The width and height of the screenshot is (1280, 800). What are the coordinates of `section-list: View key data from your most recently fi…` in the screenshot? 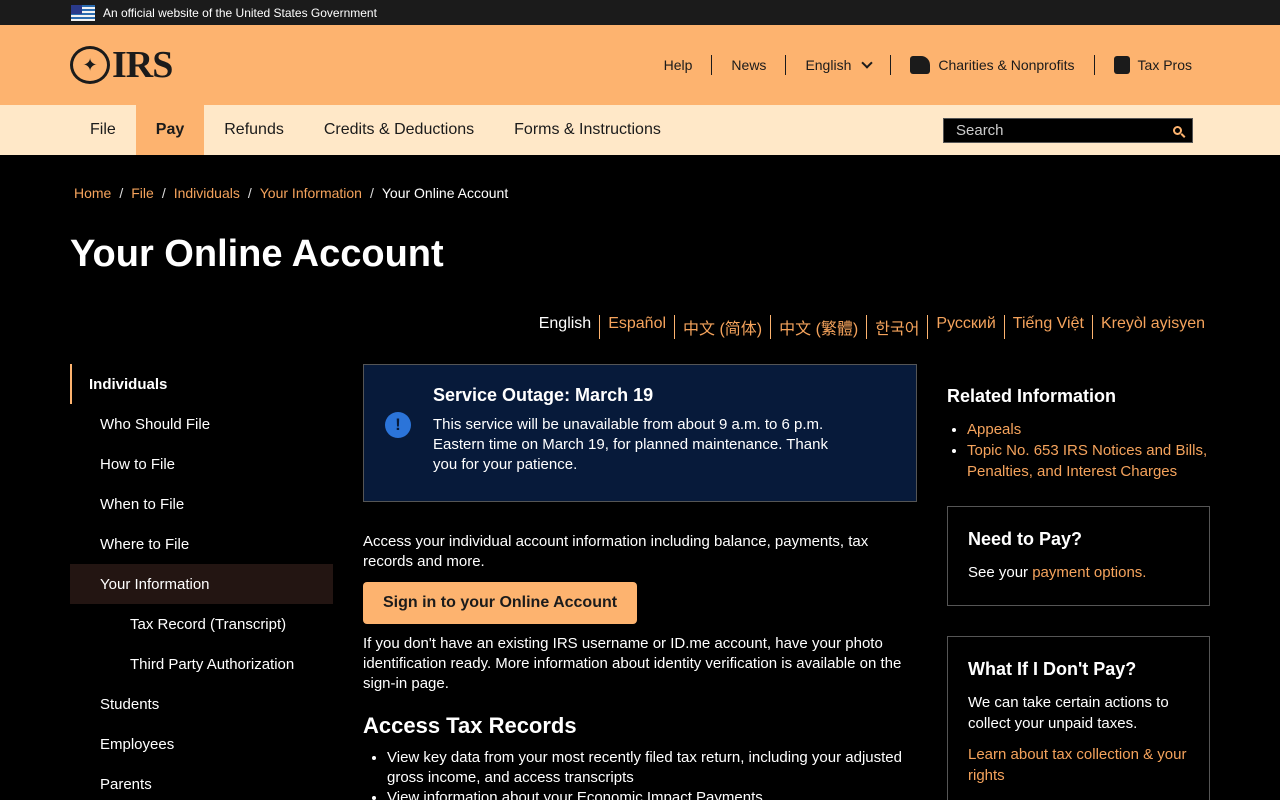 It's located at (640, 774).